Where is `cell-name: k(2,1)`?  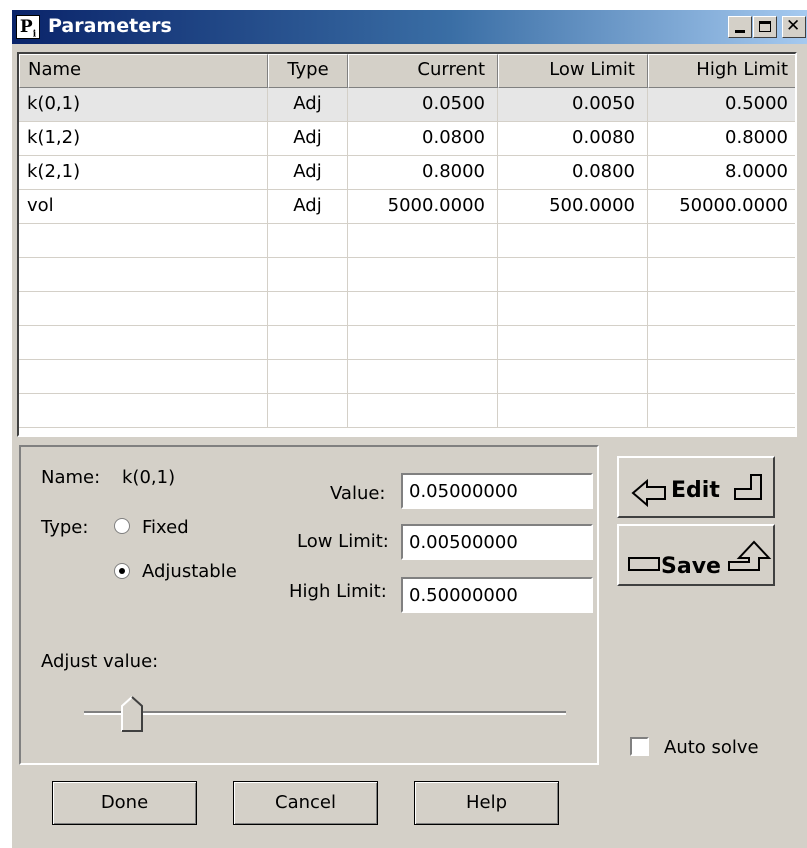 cell-name: k(2,1) is located at coordinates (143, 173).